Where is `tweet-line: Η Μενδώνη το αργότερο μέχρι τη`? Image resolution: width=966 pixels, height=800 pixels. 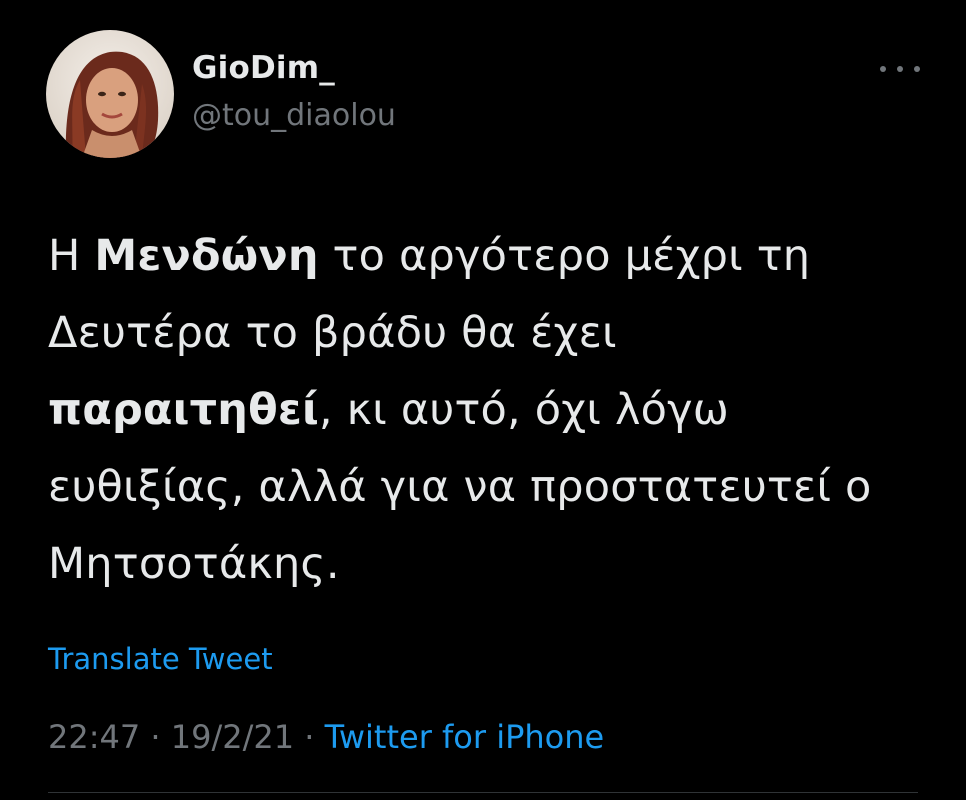
tweet-line: Η Μενδώνη το αργότερο μέχρι τη is located at coordinates (483, 256).